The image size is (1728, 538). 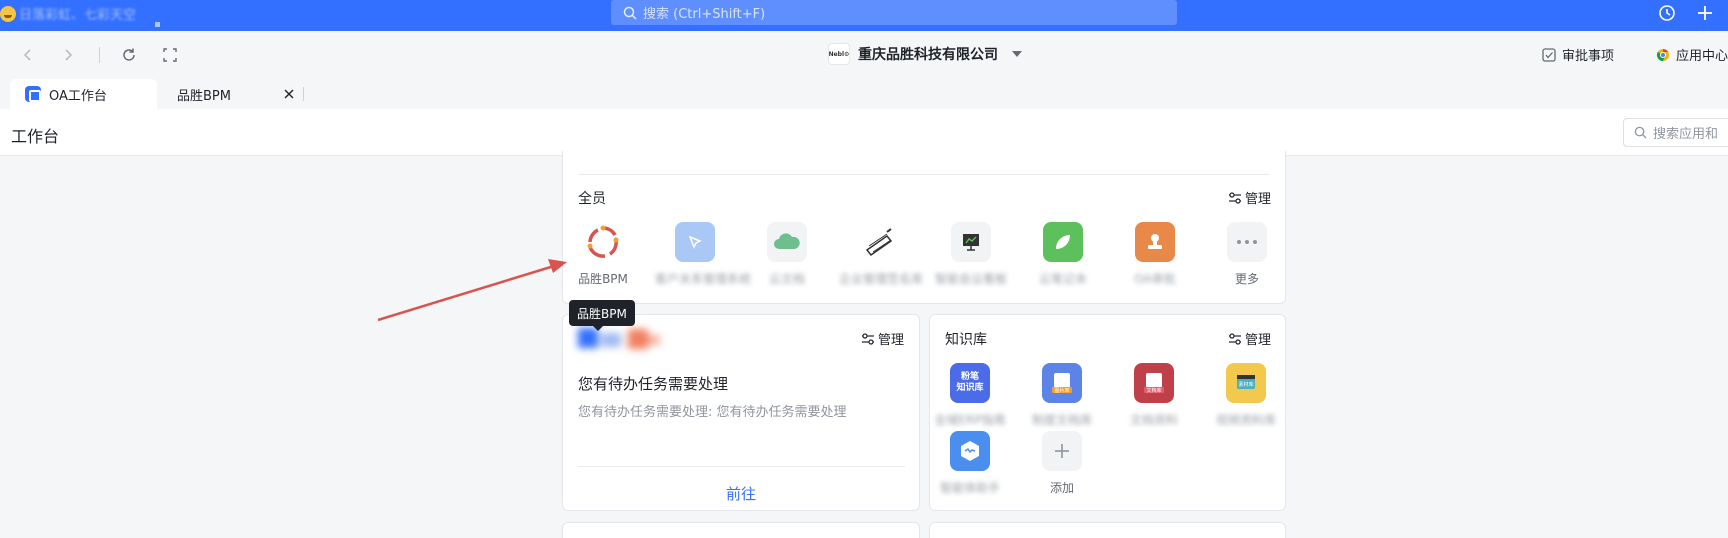 What do you see at coordinates (741, 466) in the screenshot?
I see `todo-divider` at bounding box center [741, 466].